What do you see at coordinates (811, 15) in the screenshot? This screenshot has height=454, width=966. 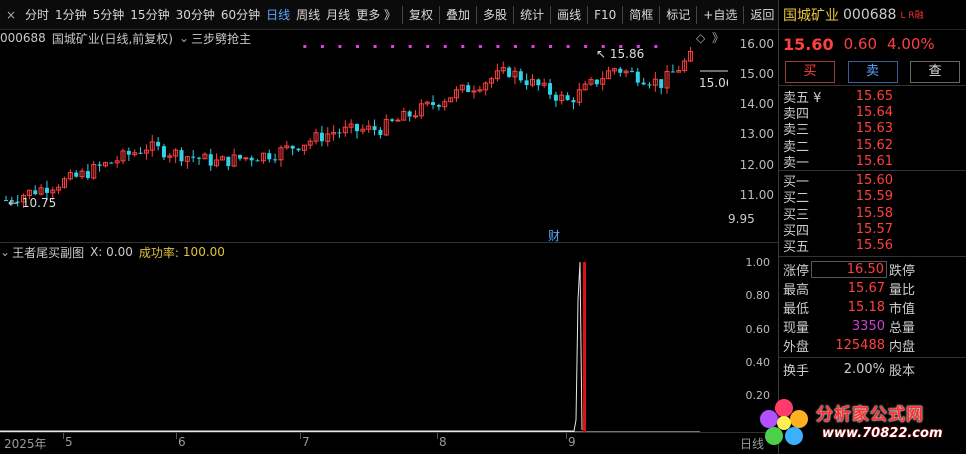 I see `stock-name: 国城矿业` at bounding box center [811, 15].